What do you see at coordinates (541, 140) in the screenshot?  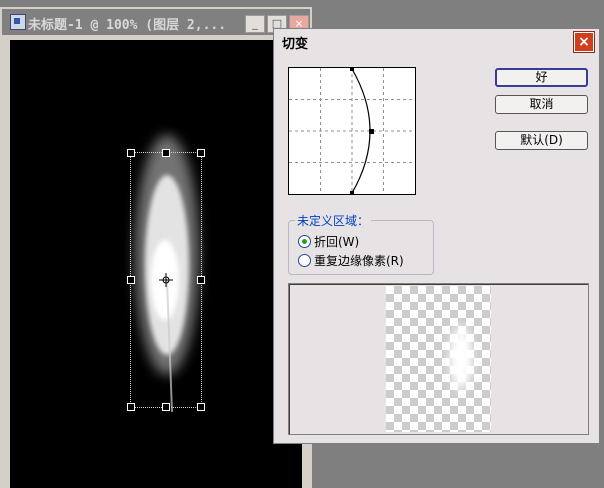 I see `default-button: 默认(D)` at bounding box center [541, 140].